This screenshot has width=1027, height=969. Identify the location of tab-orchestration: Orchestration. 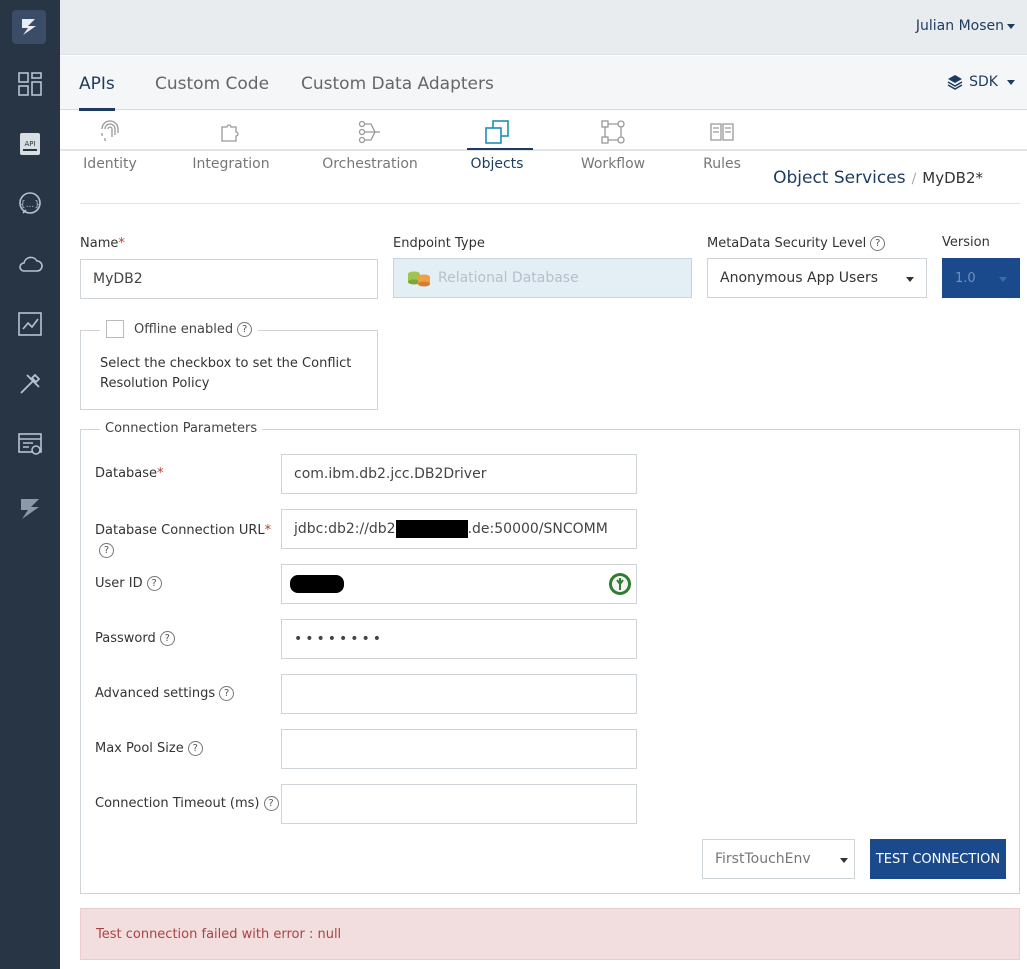
(370, 141).